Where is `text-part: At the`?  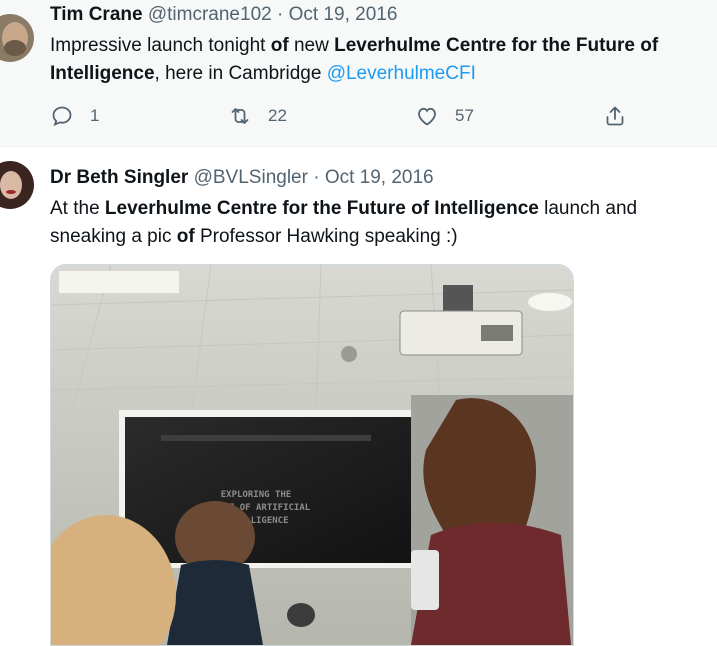
text-part: At the is located at coordinates (77, 208).